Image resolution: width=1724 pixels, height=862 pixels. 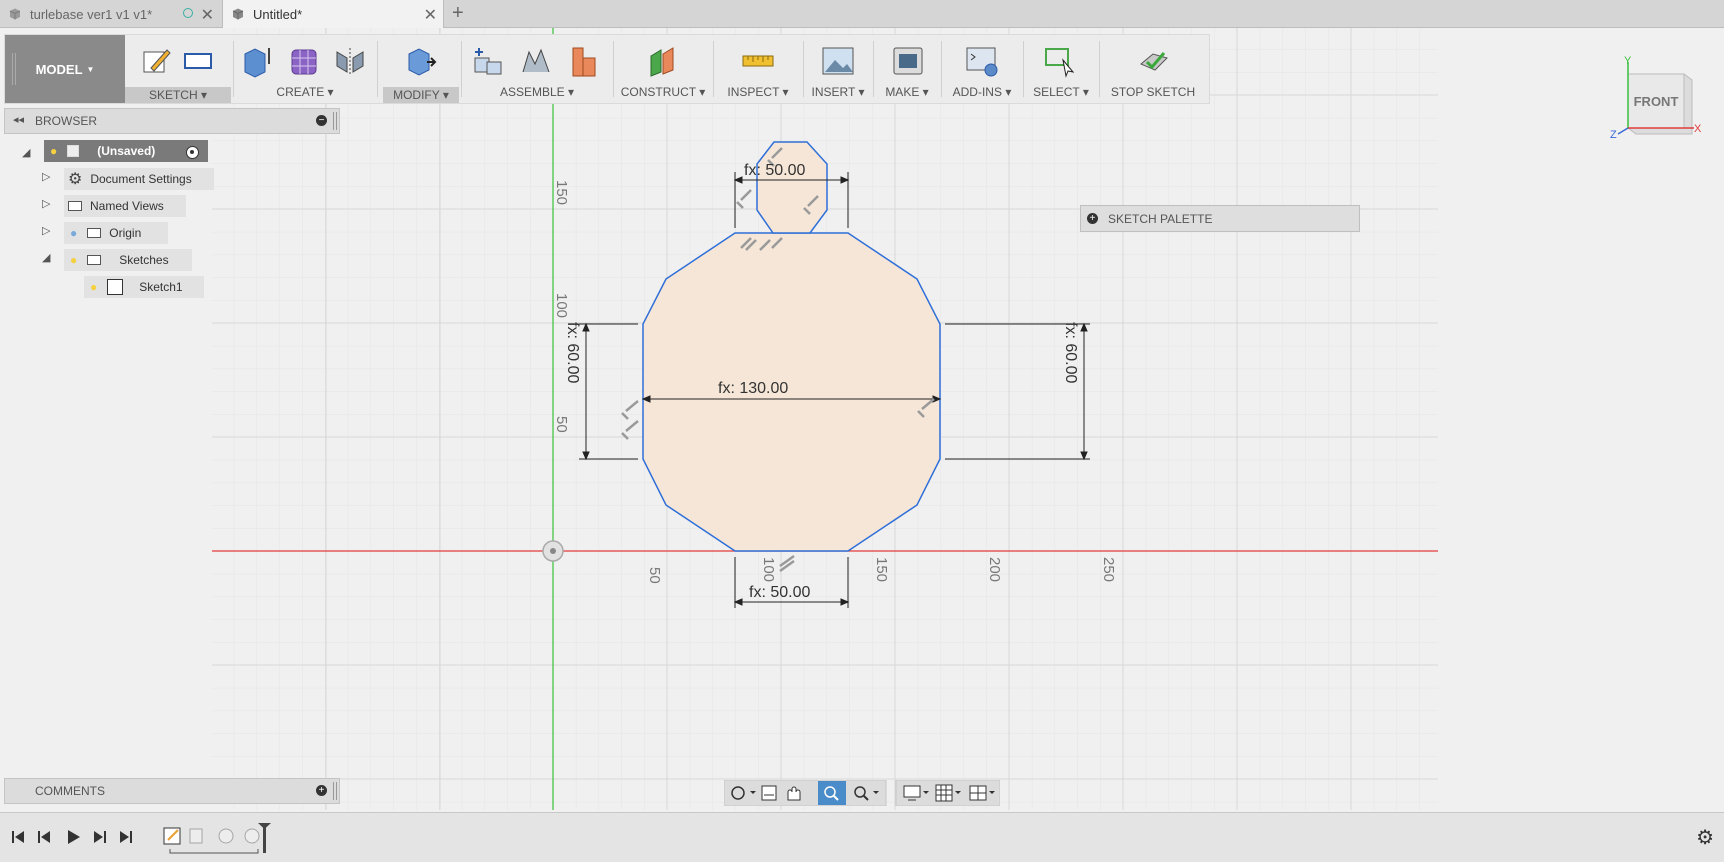 What do you see at coordinates (304, 61) in the screenshot?
I see `form-icon` at bounding box center [304, 61].